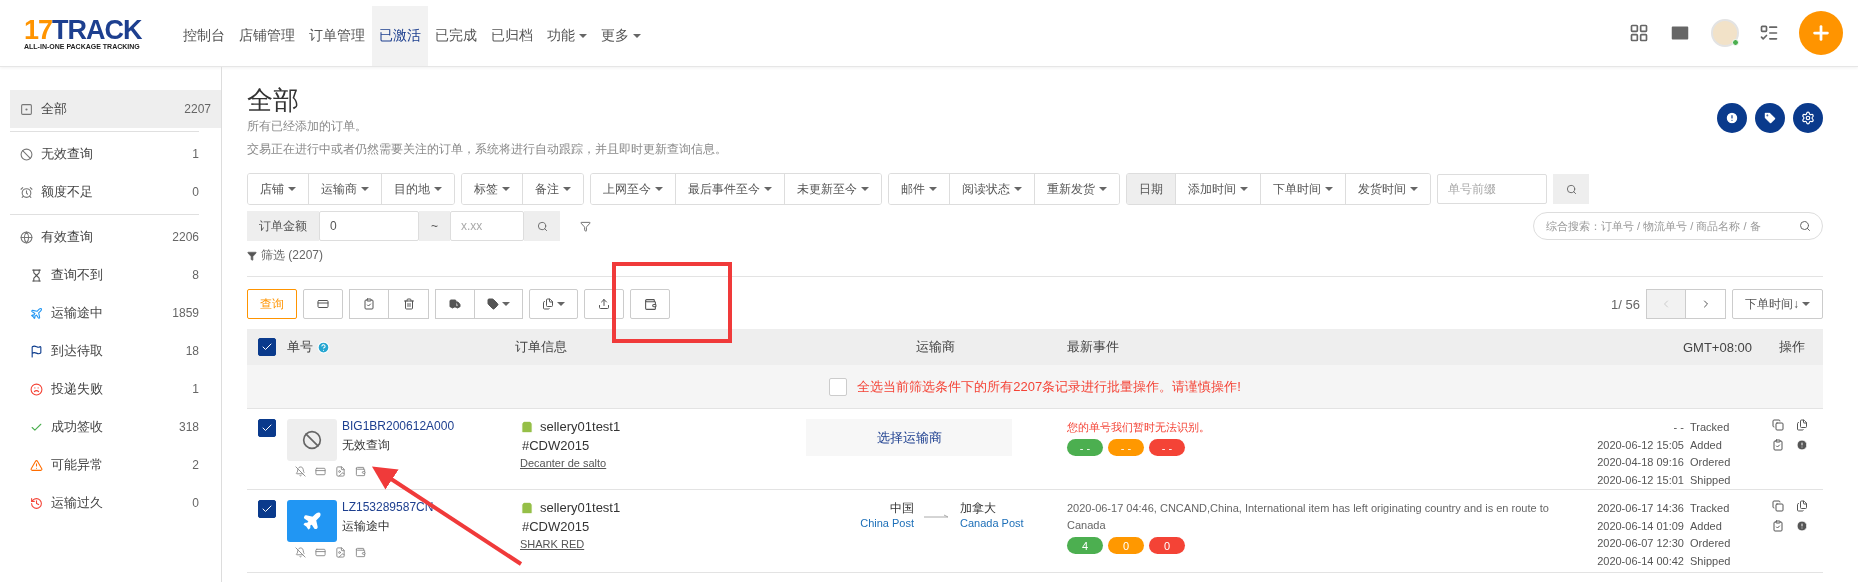 This screenshot has width=1858, height=582. Describe the element at coordinates (585, 226) in the screenshot. I see `clear-filter-icon` at that location.